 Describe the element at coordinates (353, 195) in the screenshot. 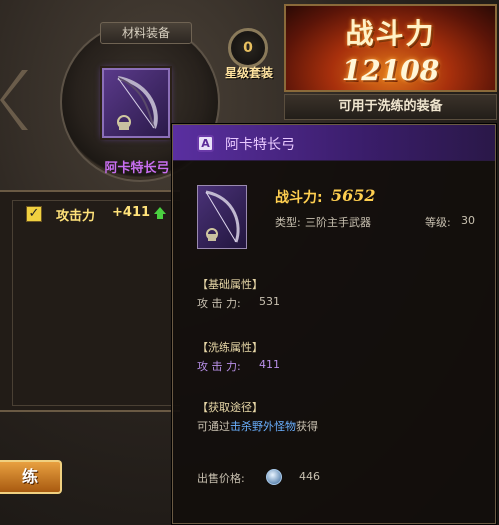

I see `tooltip-power-value: 5652` at that location.